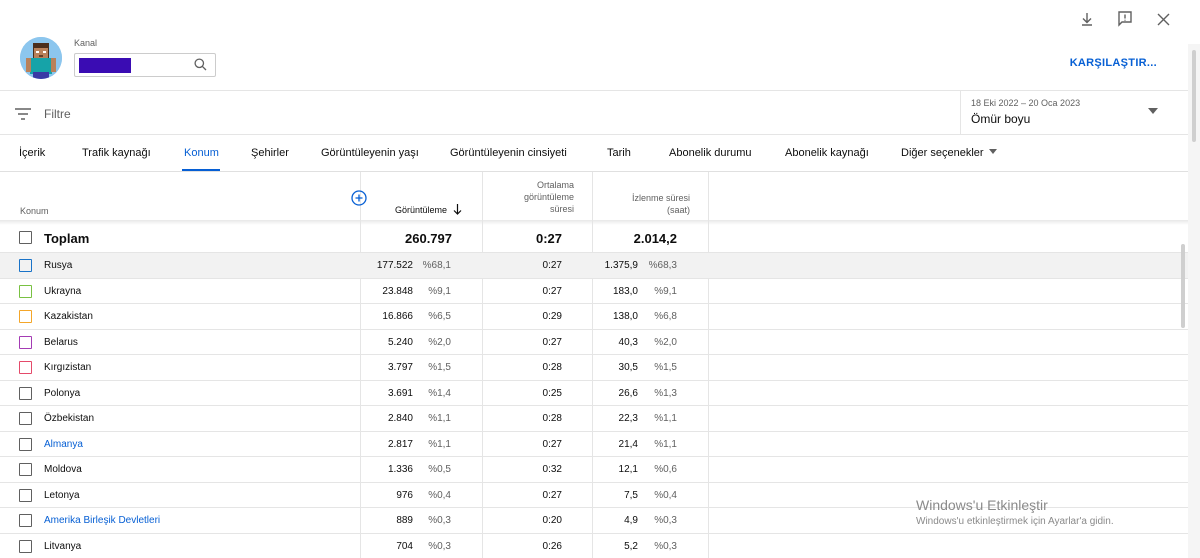 The height and width of the screenshot is (558, 1200). Describe the element at coordinates (710, 153) in the screenshot. I see `tab-subscription-status: Abonelik durumu` at that location.